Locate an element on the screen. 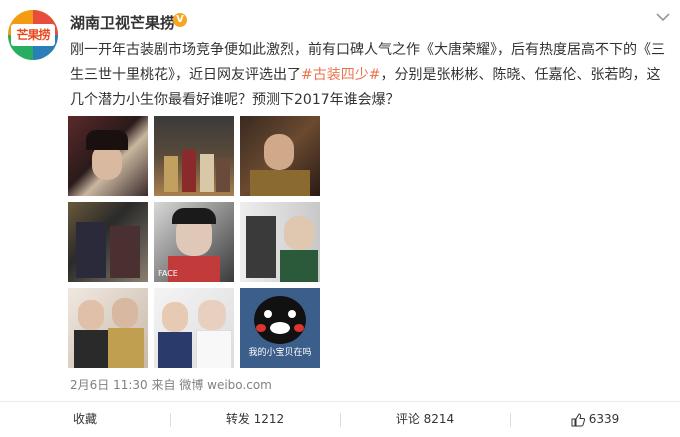  post-image-5: FACE is located at coordinates (194, 242).